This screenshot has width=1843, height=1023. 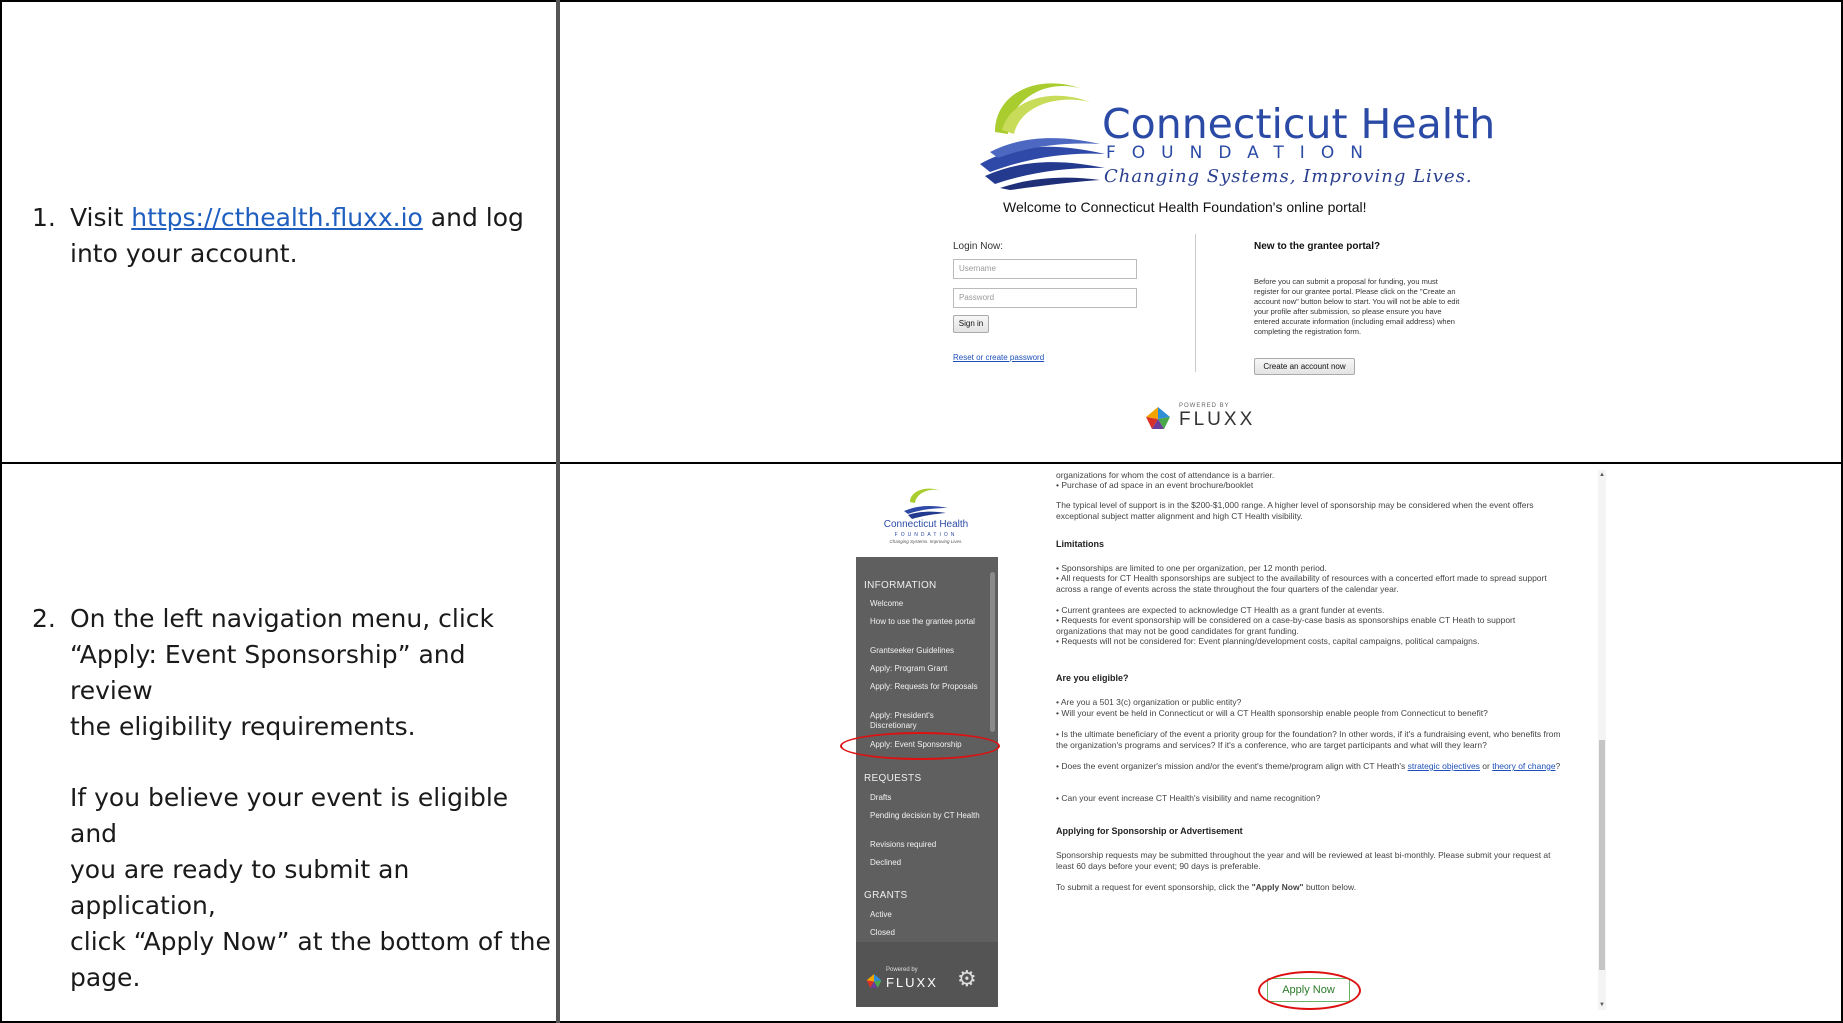 What do you see at coordinates (926, 933) in the screenshot?
I see `nav-item-closed: Closed` at bounding box center [926, 933].